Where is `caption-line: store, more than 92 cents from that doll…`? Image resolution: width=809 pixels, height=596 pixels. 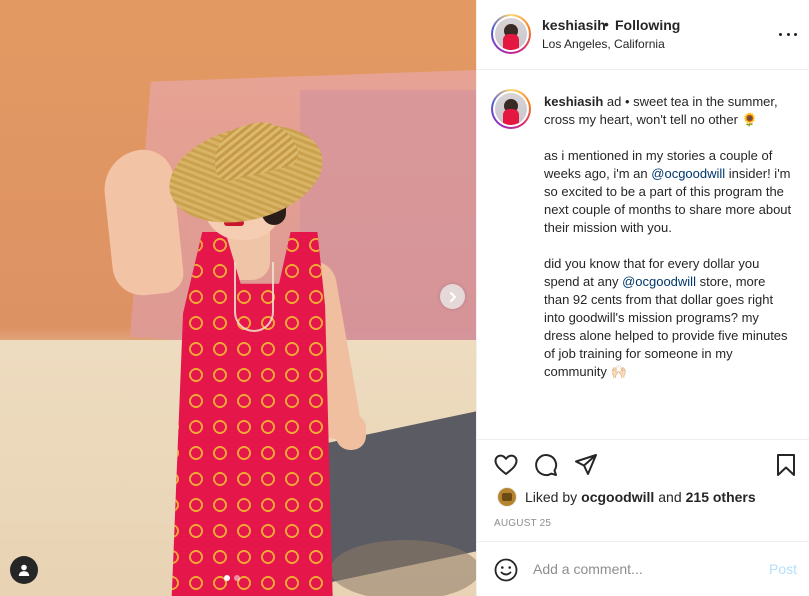
caption-line: store, more than 92 cents from that doll… is located at coordinates (666, 326).